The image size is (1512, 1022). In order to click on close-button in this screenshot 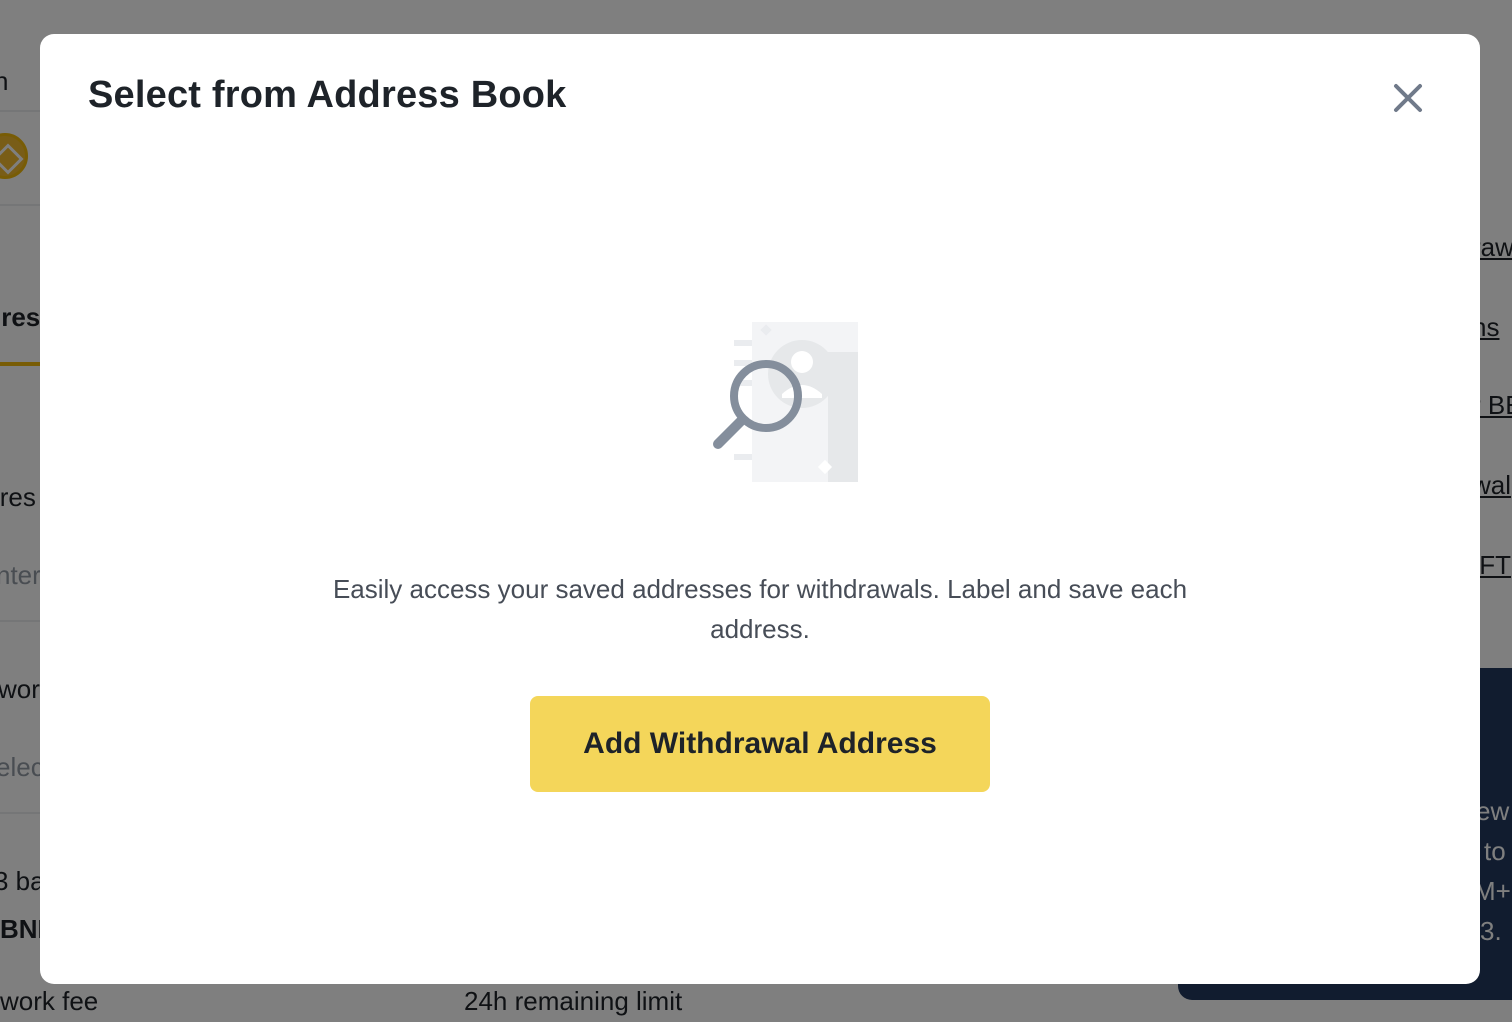, I will do `click(1408, 98)`.